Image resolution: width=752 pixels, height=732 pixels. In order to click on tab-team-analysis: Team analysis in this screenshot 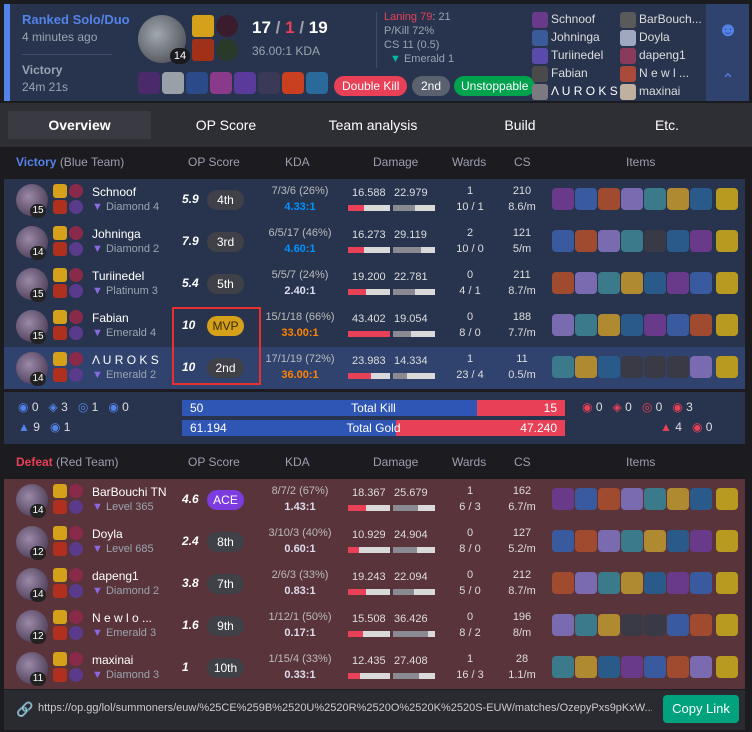, I will do `click(373, 125)`.